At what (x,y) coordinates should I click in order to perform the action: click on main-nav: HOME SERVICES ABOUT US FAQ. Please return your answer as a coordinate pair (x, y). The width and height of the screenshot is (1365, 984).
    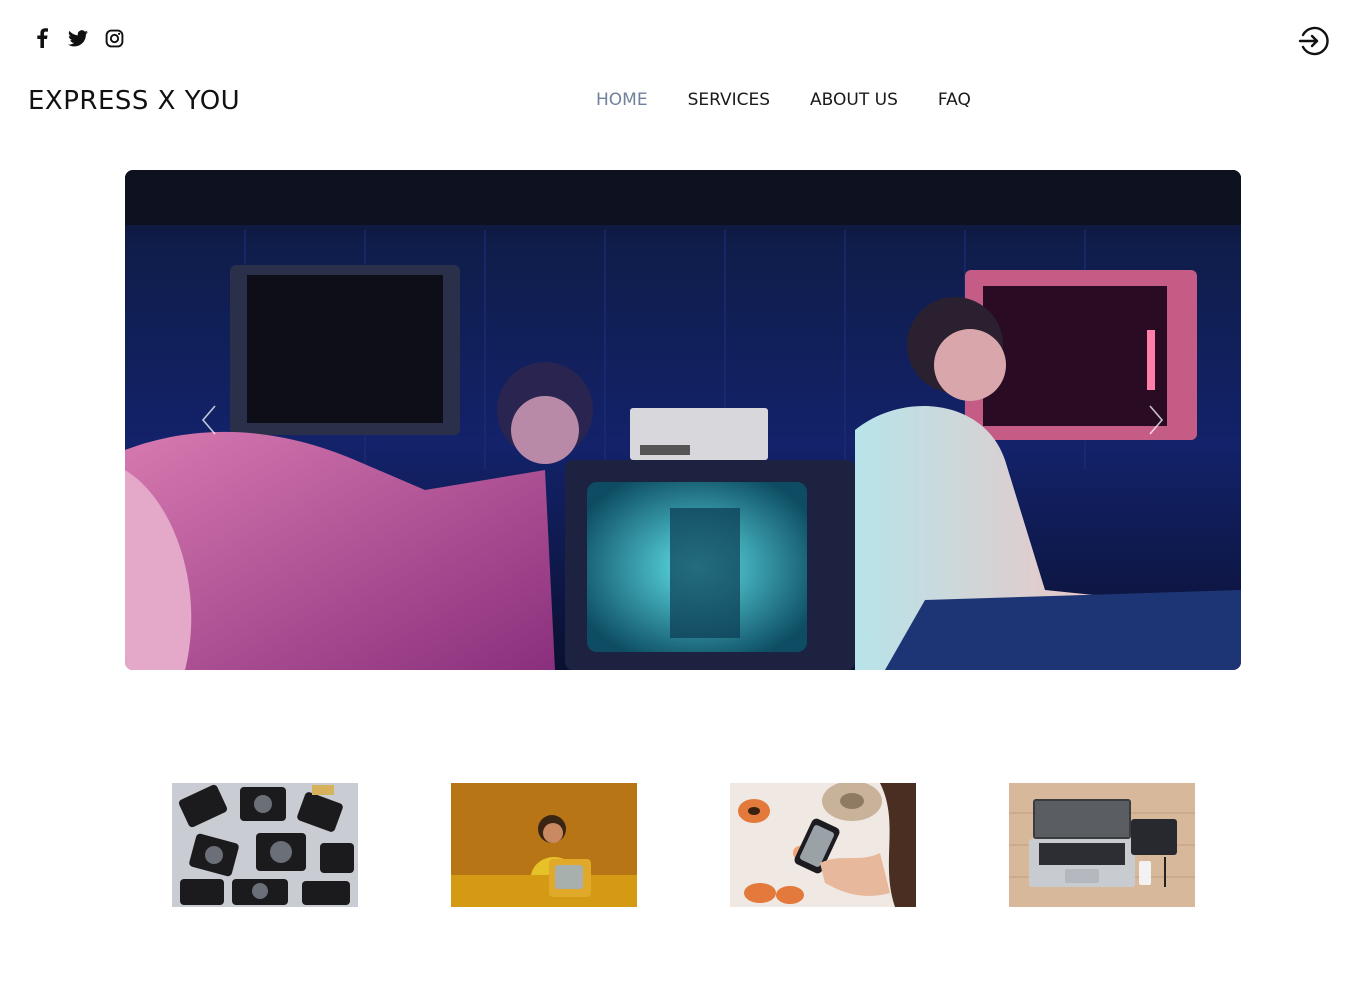
    Looking at the image, I should click on (783, 100).